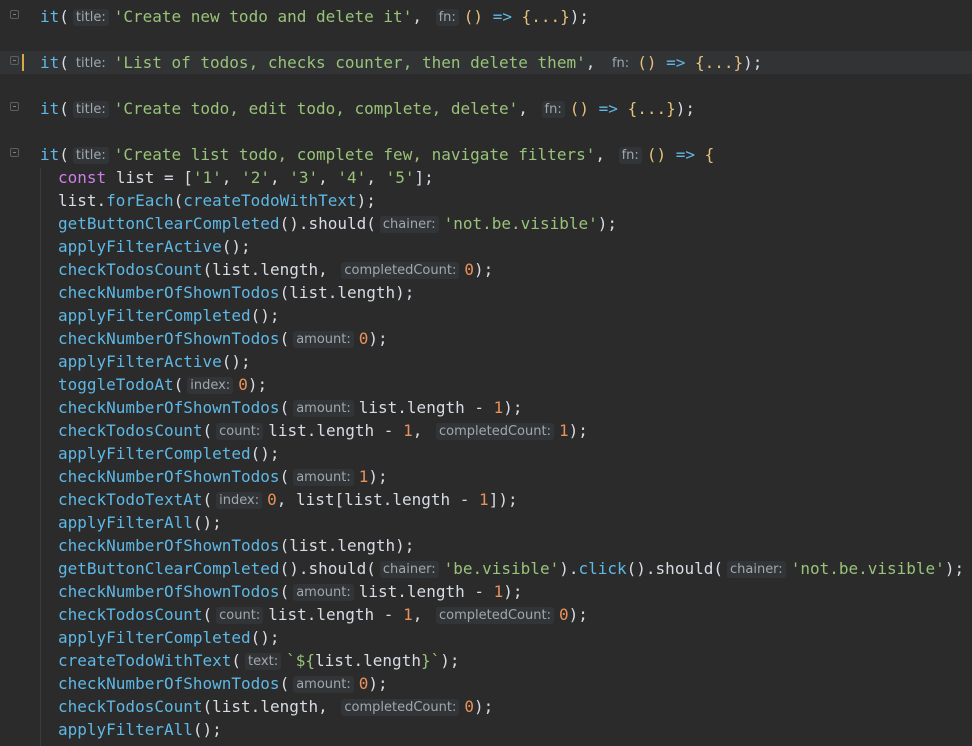 The image size is (972, 746). Describe the element at coordinates (486, 200) in the screenshot. I see `code-line: list.forEach(createTodoWithText);` at that location.